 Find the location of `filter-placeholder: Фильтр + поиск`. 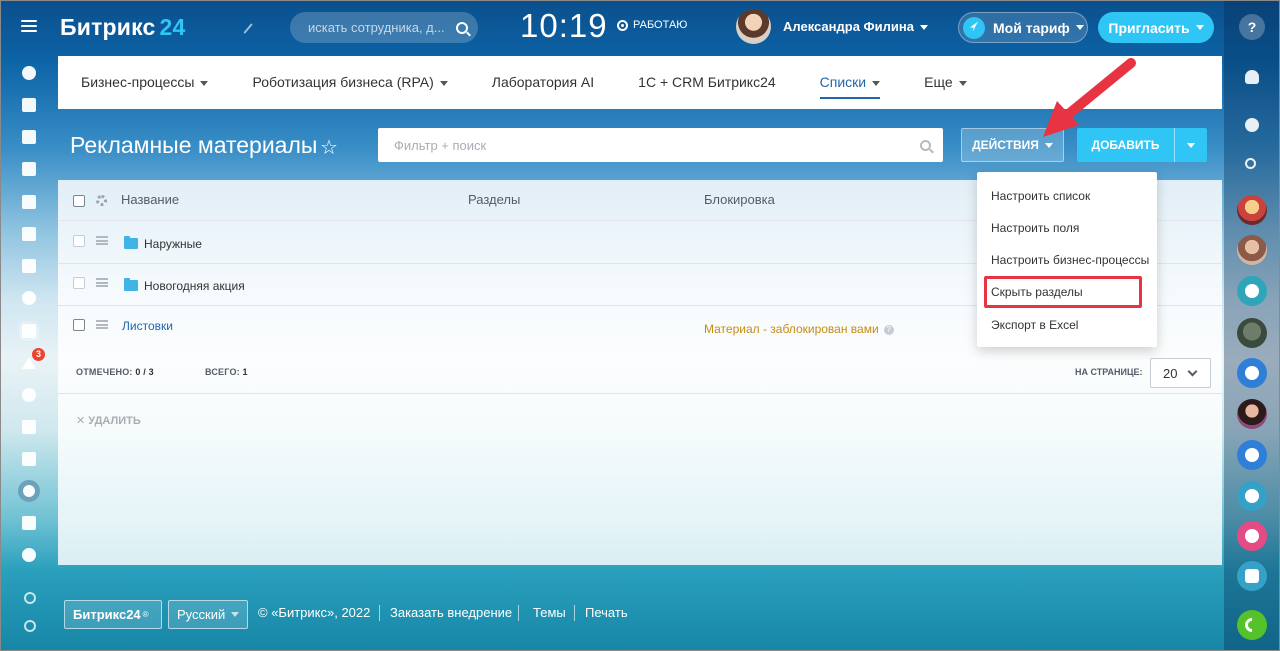

filter-placeholder: Фильтр + поиск is located at coordinates (440, 145).